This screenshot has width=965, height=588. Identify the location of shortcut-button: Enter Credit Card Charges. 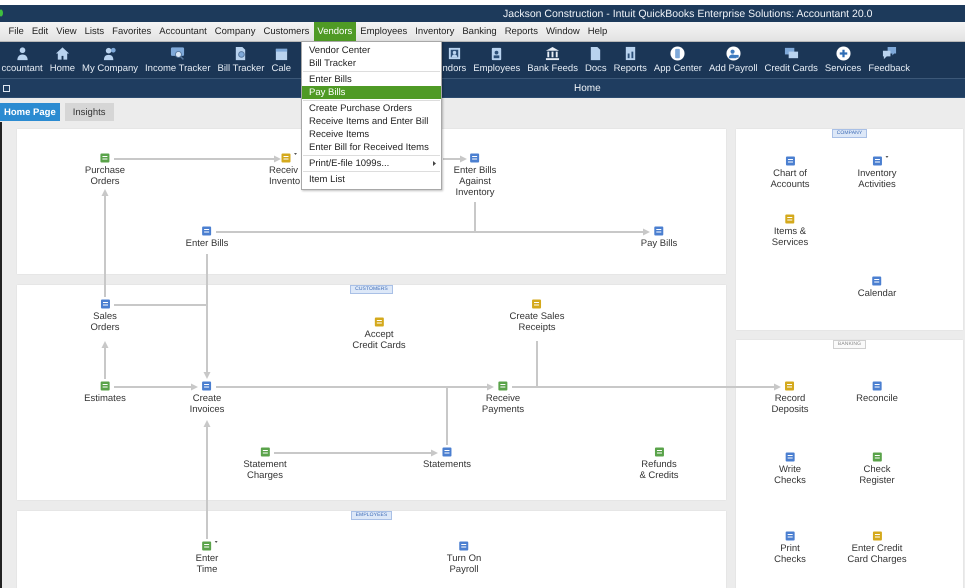
(877, 548).